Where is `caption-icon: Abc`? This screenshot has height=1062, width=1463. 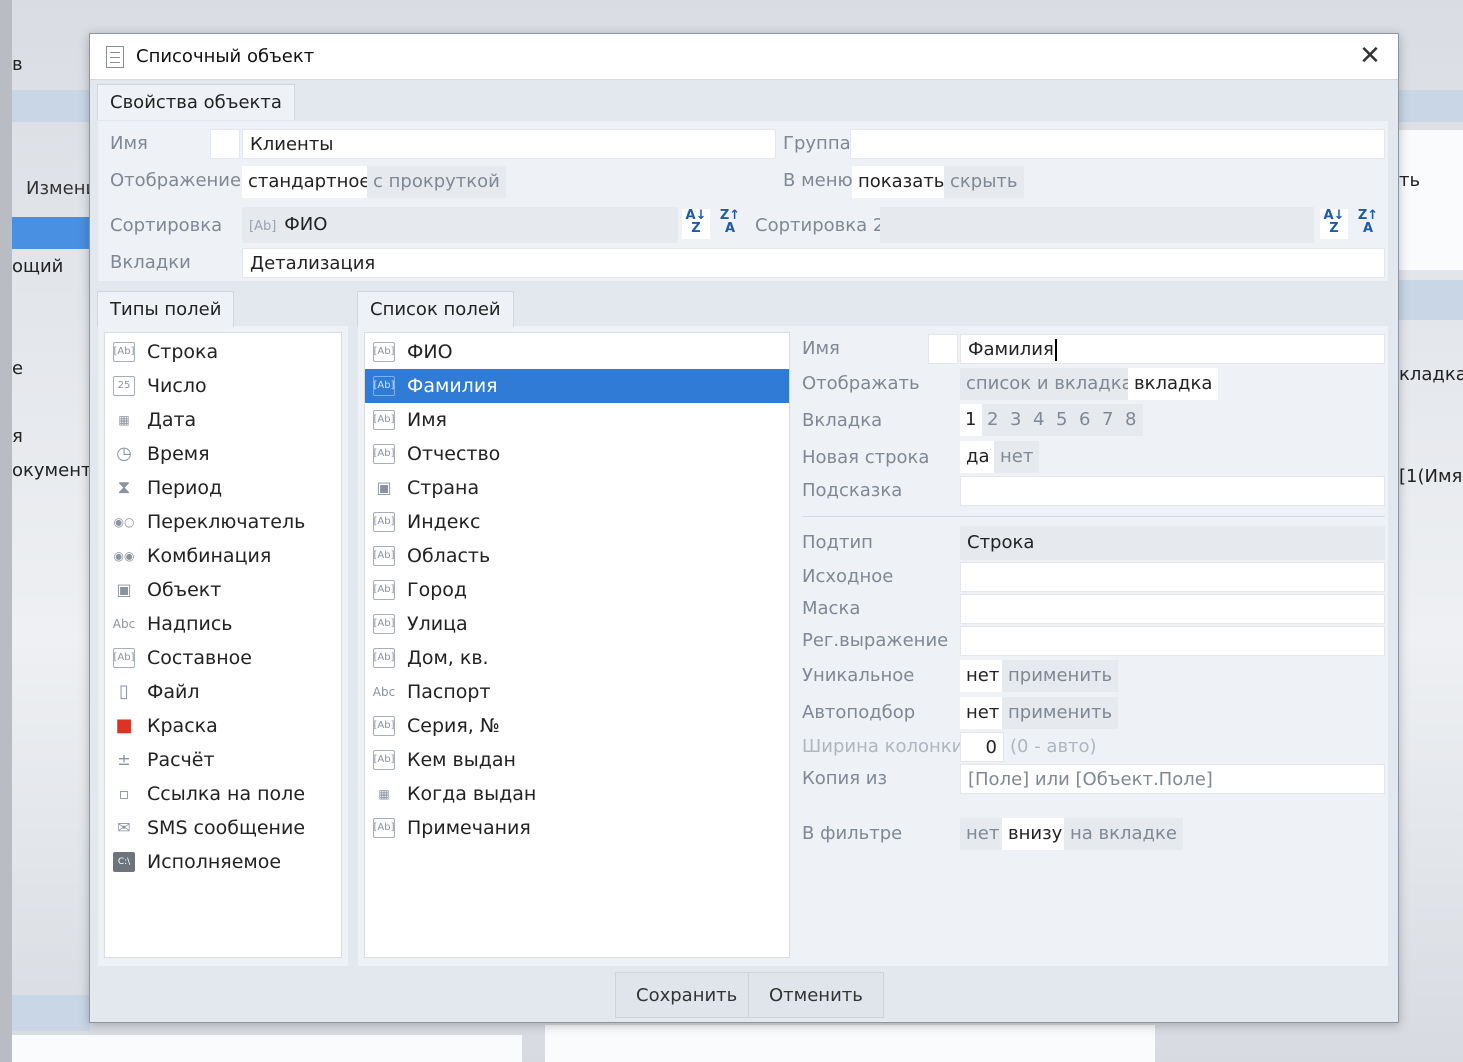
caption-icon: Abc is located at coordinates (384, 692).